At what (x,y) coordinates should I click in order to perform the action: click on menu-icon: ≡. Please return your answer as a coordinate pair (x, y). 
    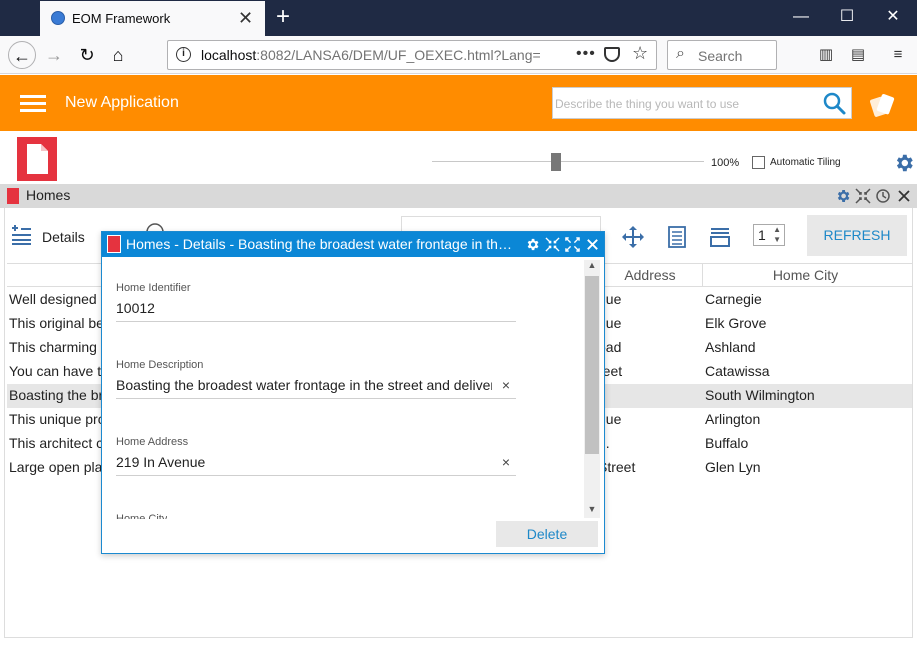
    Looking at the image, I should click on (898, 55).